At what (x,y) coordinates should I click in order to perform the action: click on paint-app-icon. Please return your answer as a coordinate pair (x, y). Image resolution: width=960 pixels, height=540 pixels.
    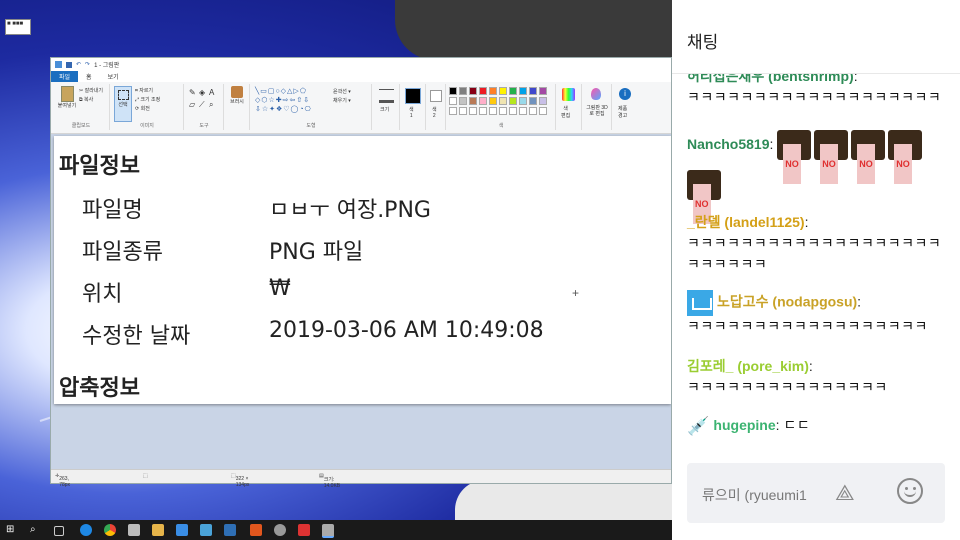
    Looking at the image, I should click on (58, 64).